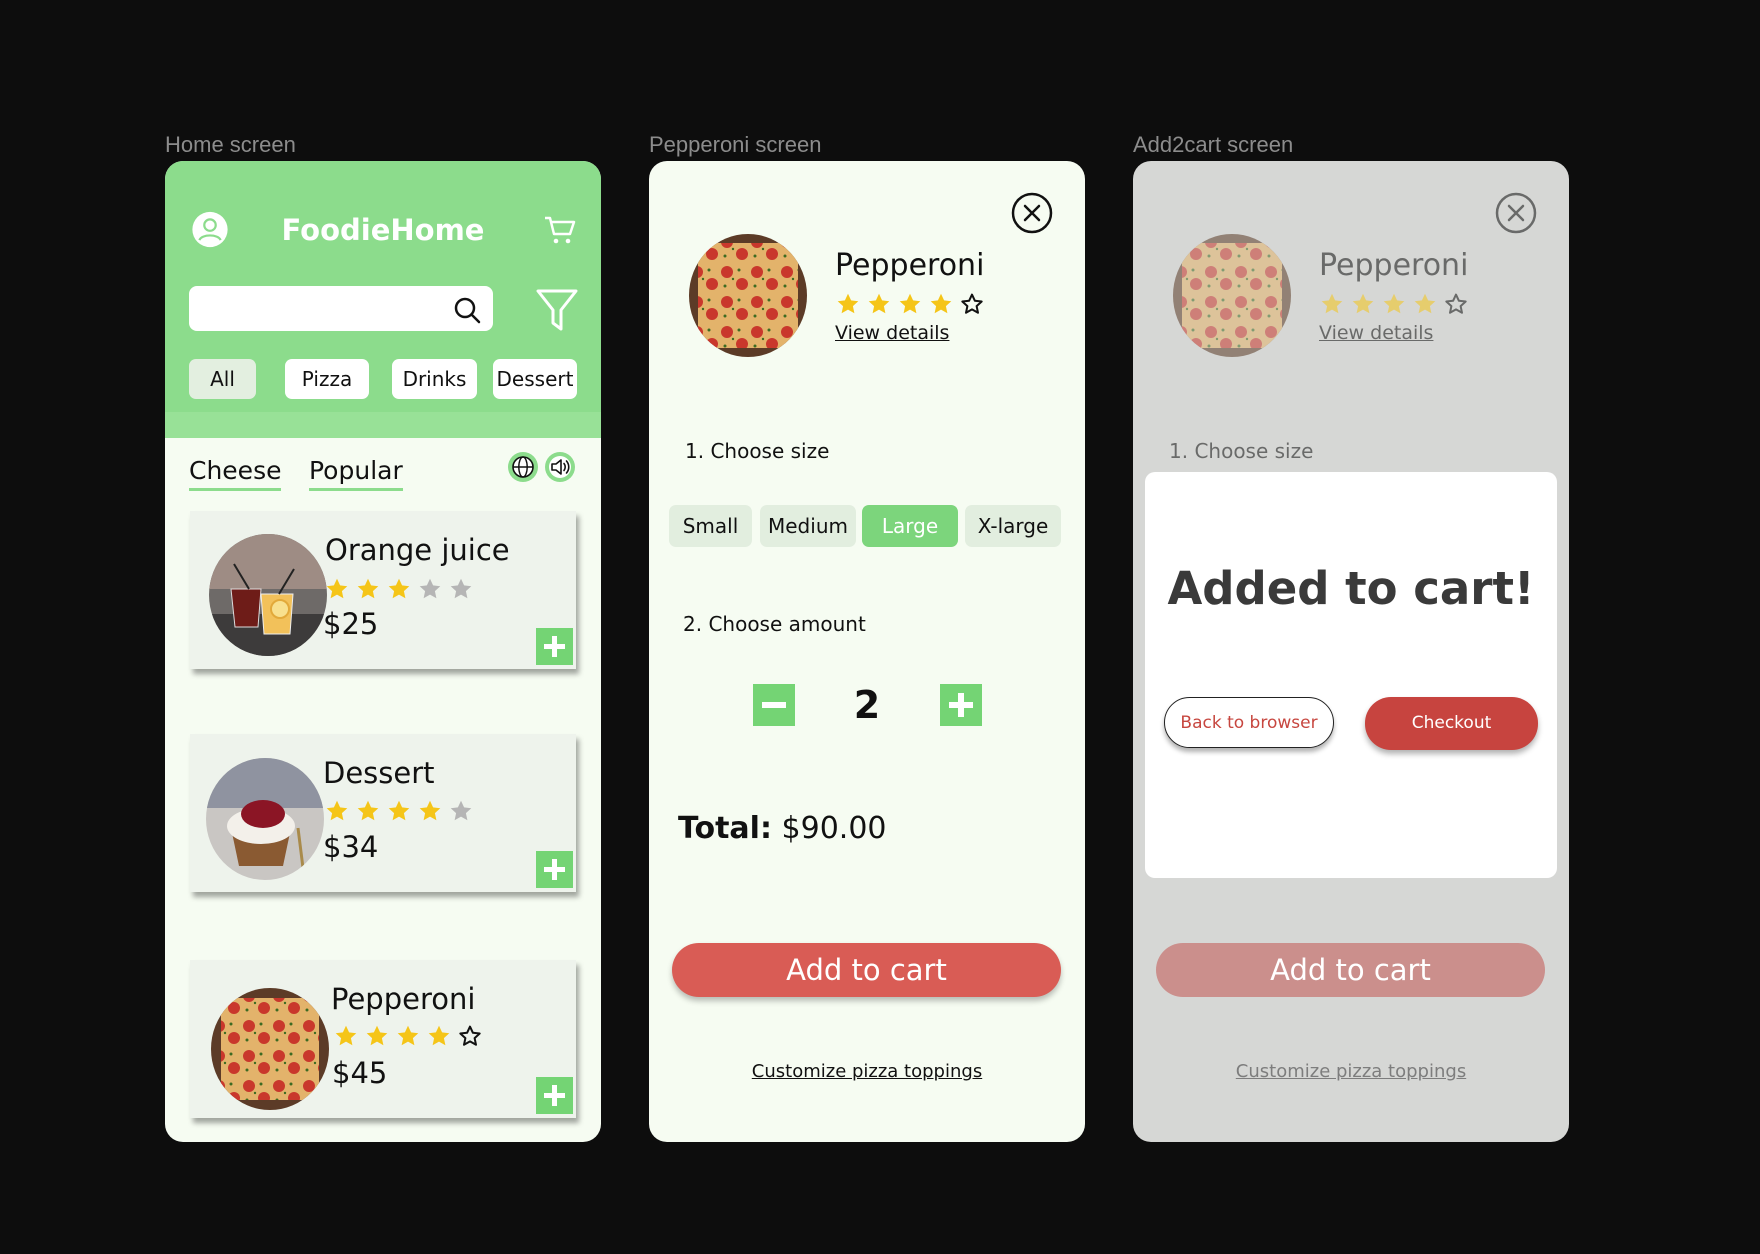 Image resolution: width=1760 pixels, height=1254 pixels. What do you see at coordinates (403, 999) in the screenshot?
I see `item-name: Pepperoni` at bounding box center [403, 999].